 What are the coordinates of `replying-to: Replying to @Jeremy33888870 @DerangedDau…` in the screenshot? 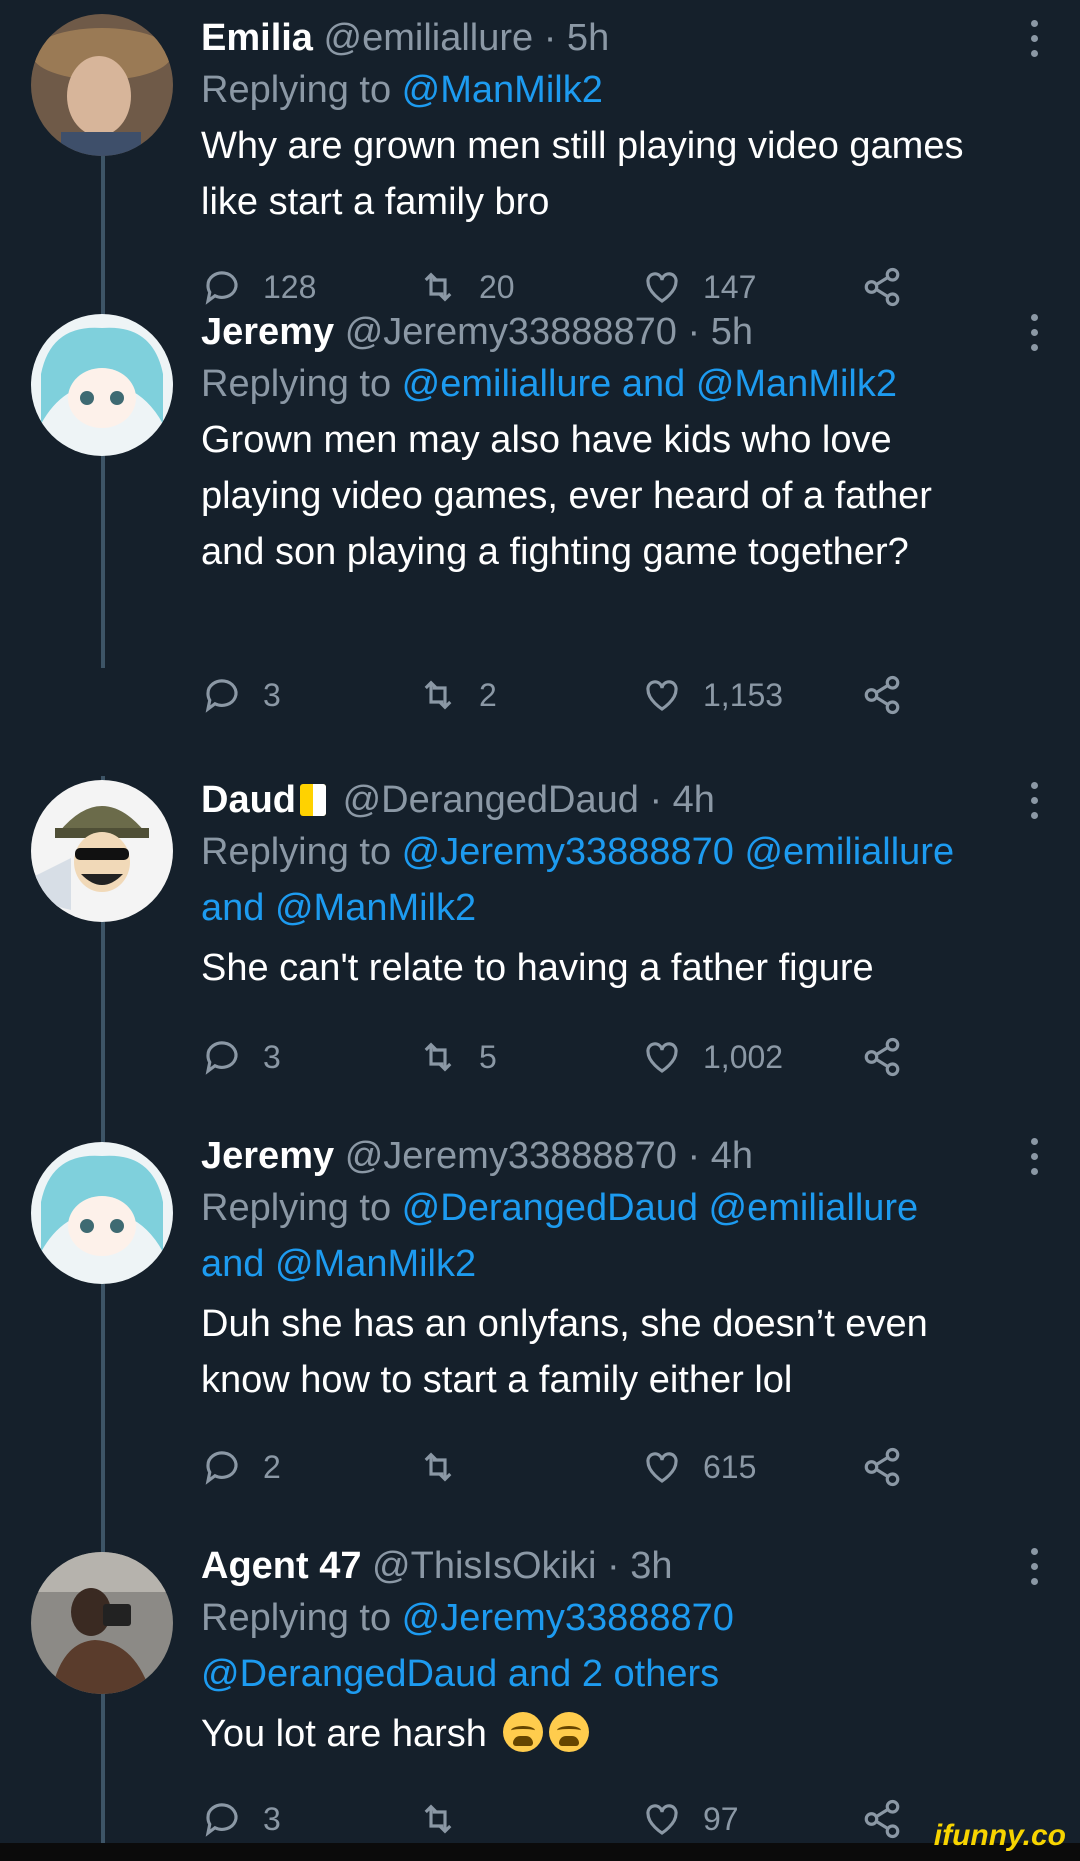 It's located at (620, 1646).